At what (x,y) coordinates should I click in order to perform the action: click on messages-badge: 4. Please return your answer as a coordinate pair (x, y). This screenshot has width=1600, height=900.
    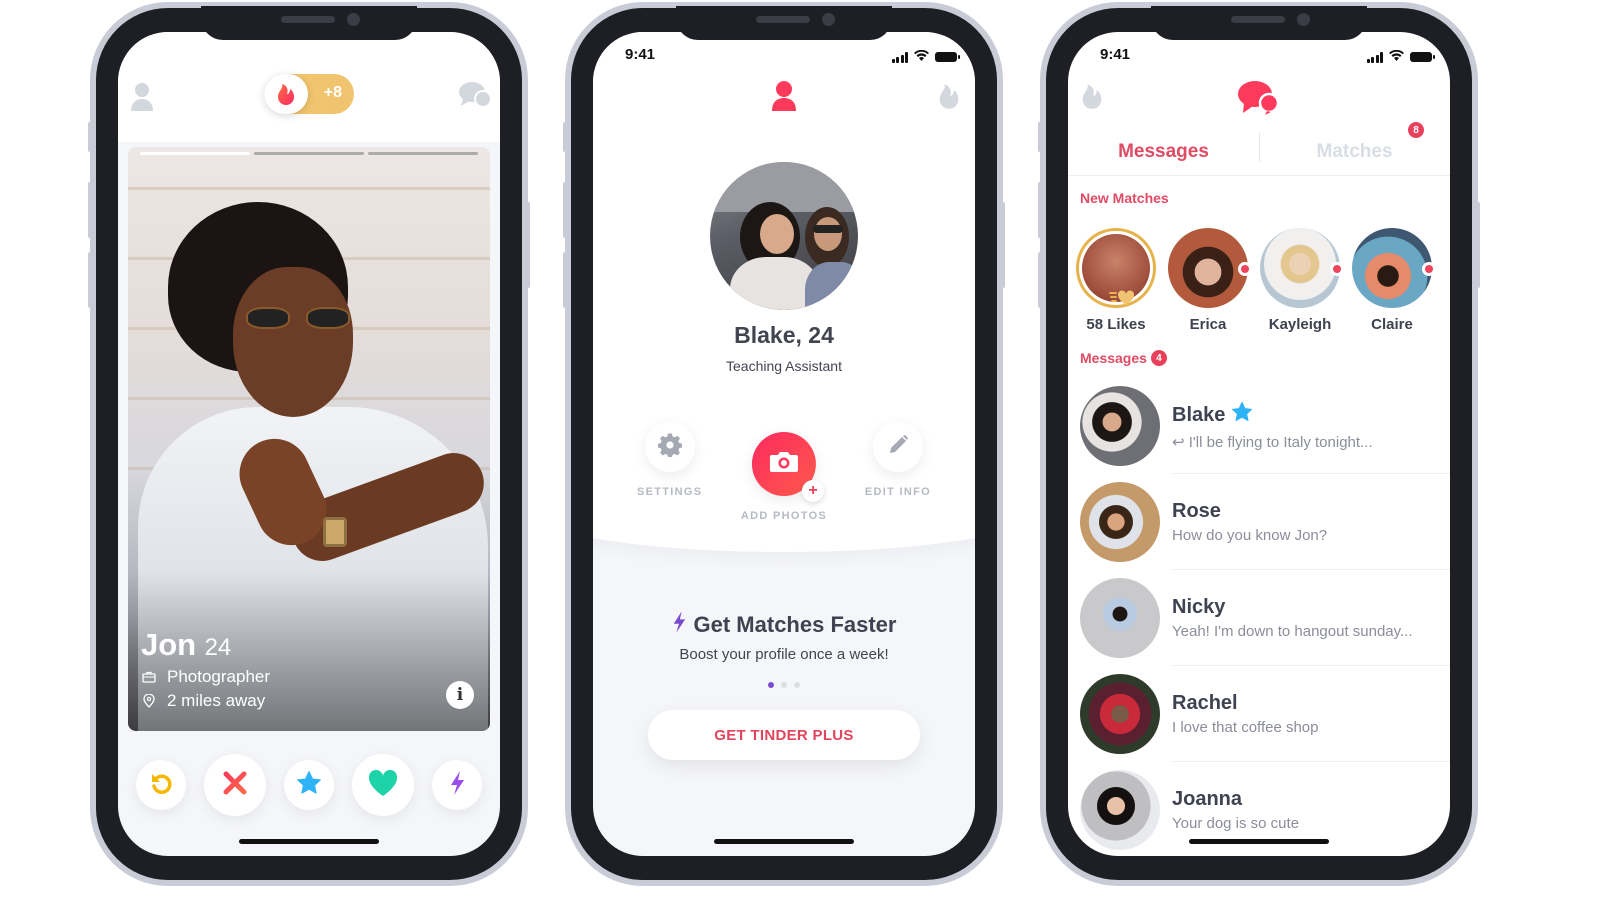
    Looking at the image, I should click on (1158, 358).